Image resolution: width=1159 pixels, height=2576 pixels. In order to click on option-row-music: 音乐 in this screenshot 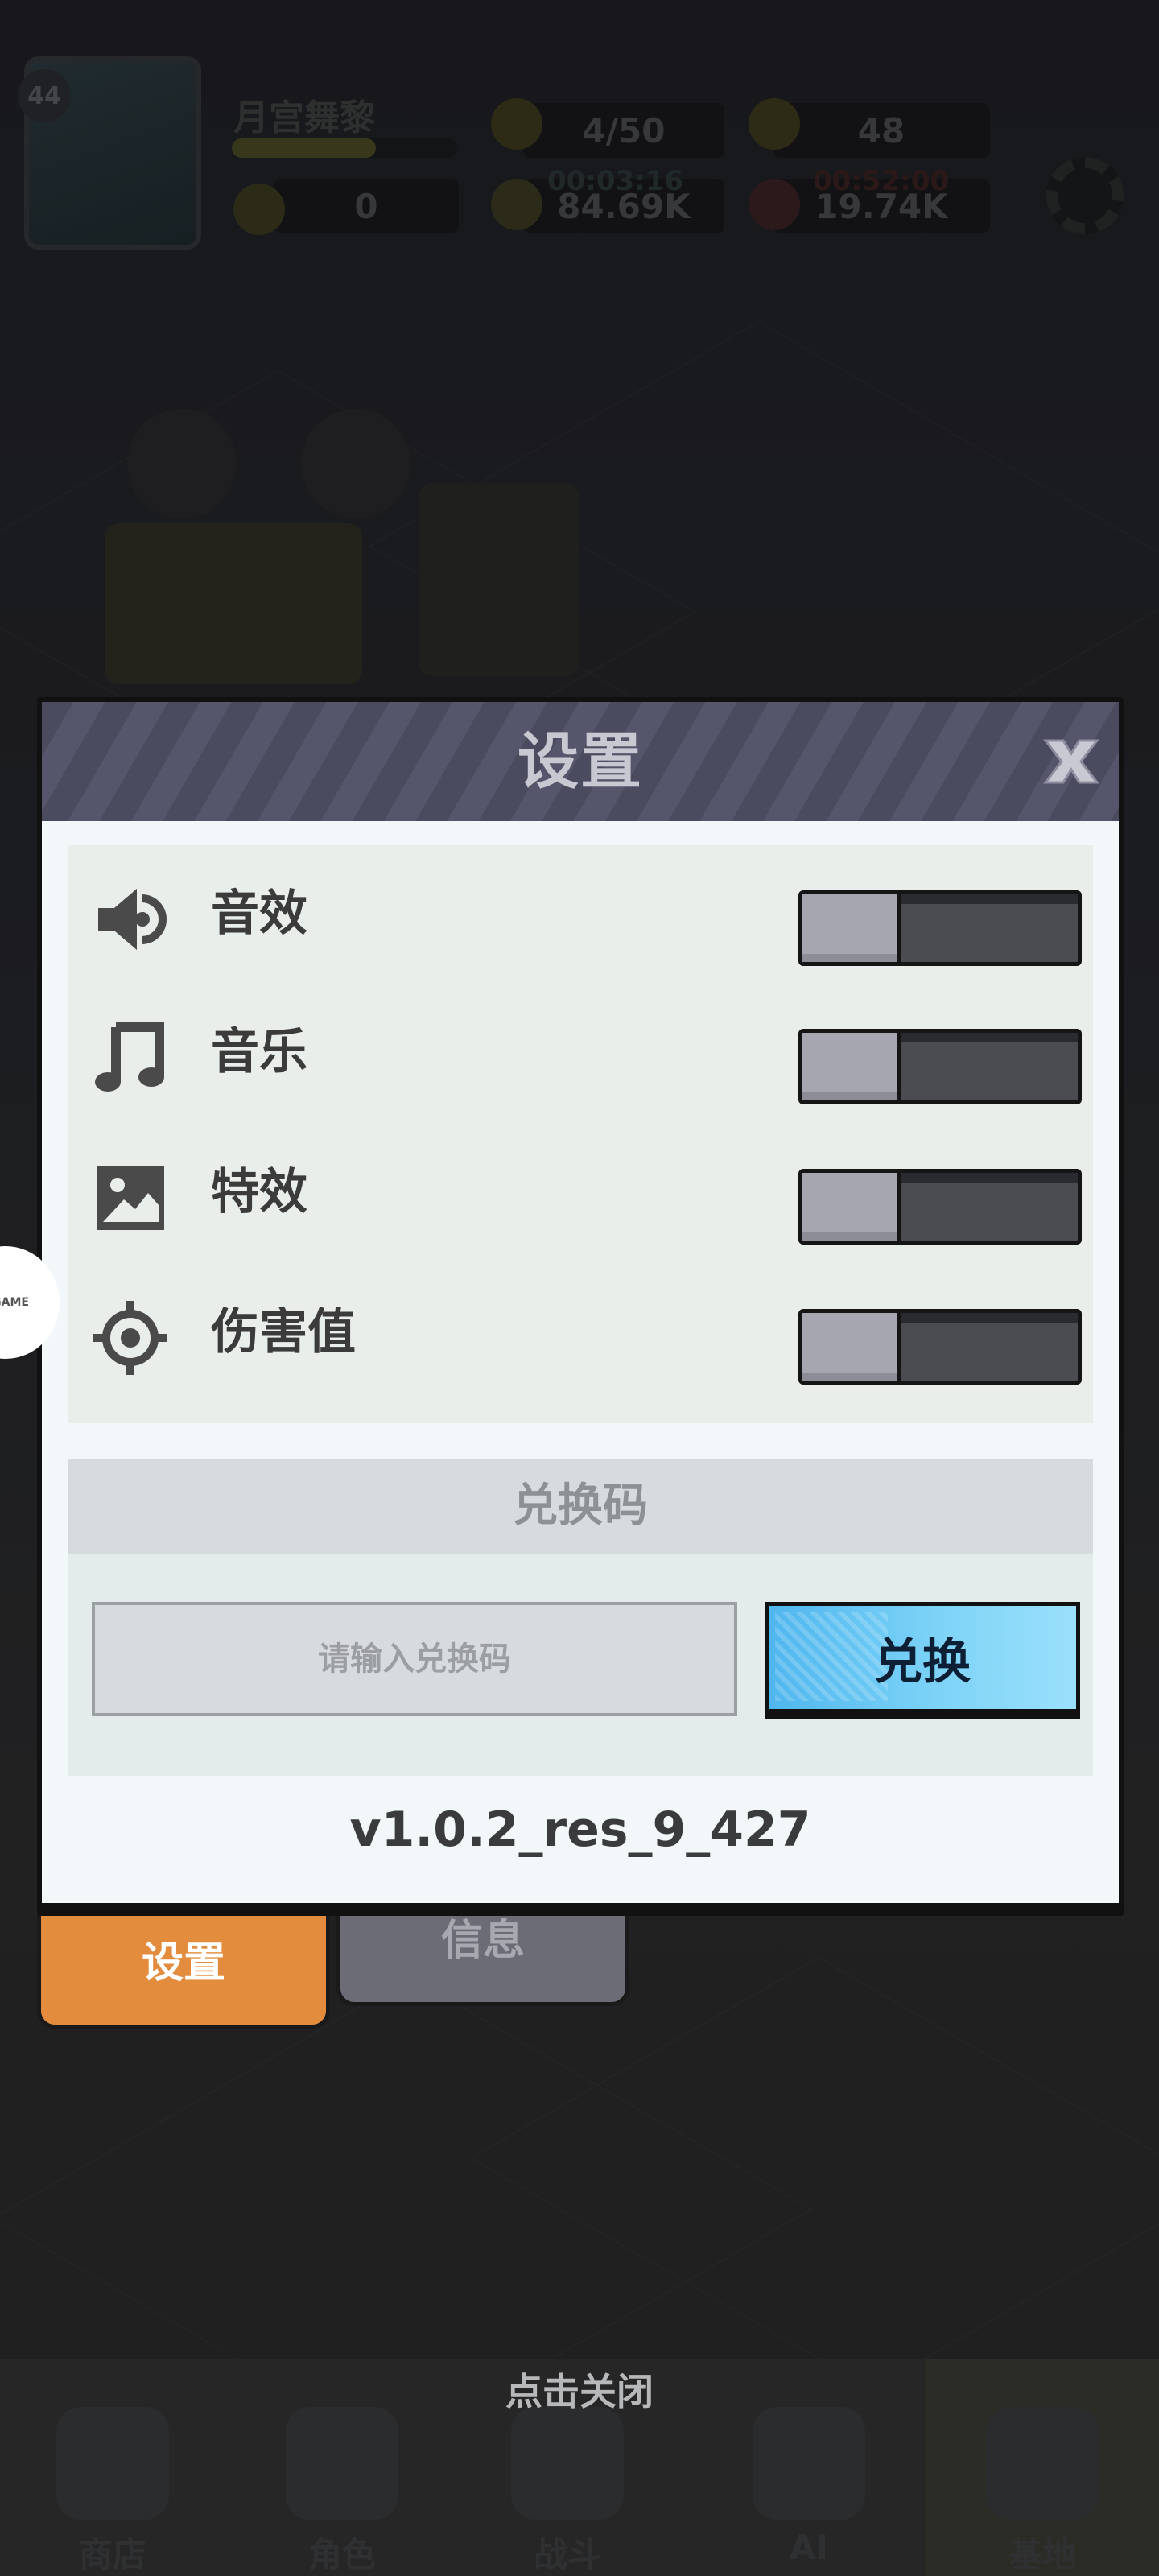, I will do `click(580, 1052)`.